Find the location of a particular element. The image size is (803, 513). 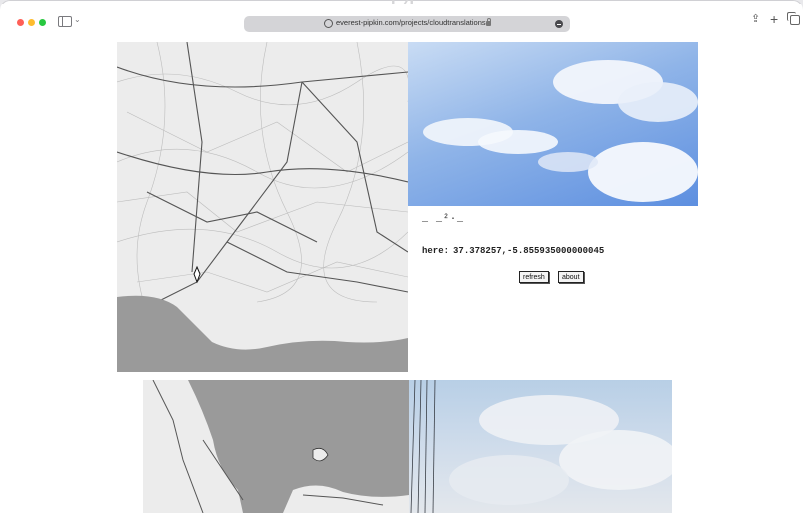

share-icon: ⇪ is located at coordinates (755, 19).